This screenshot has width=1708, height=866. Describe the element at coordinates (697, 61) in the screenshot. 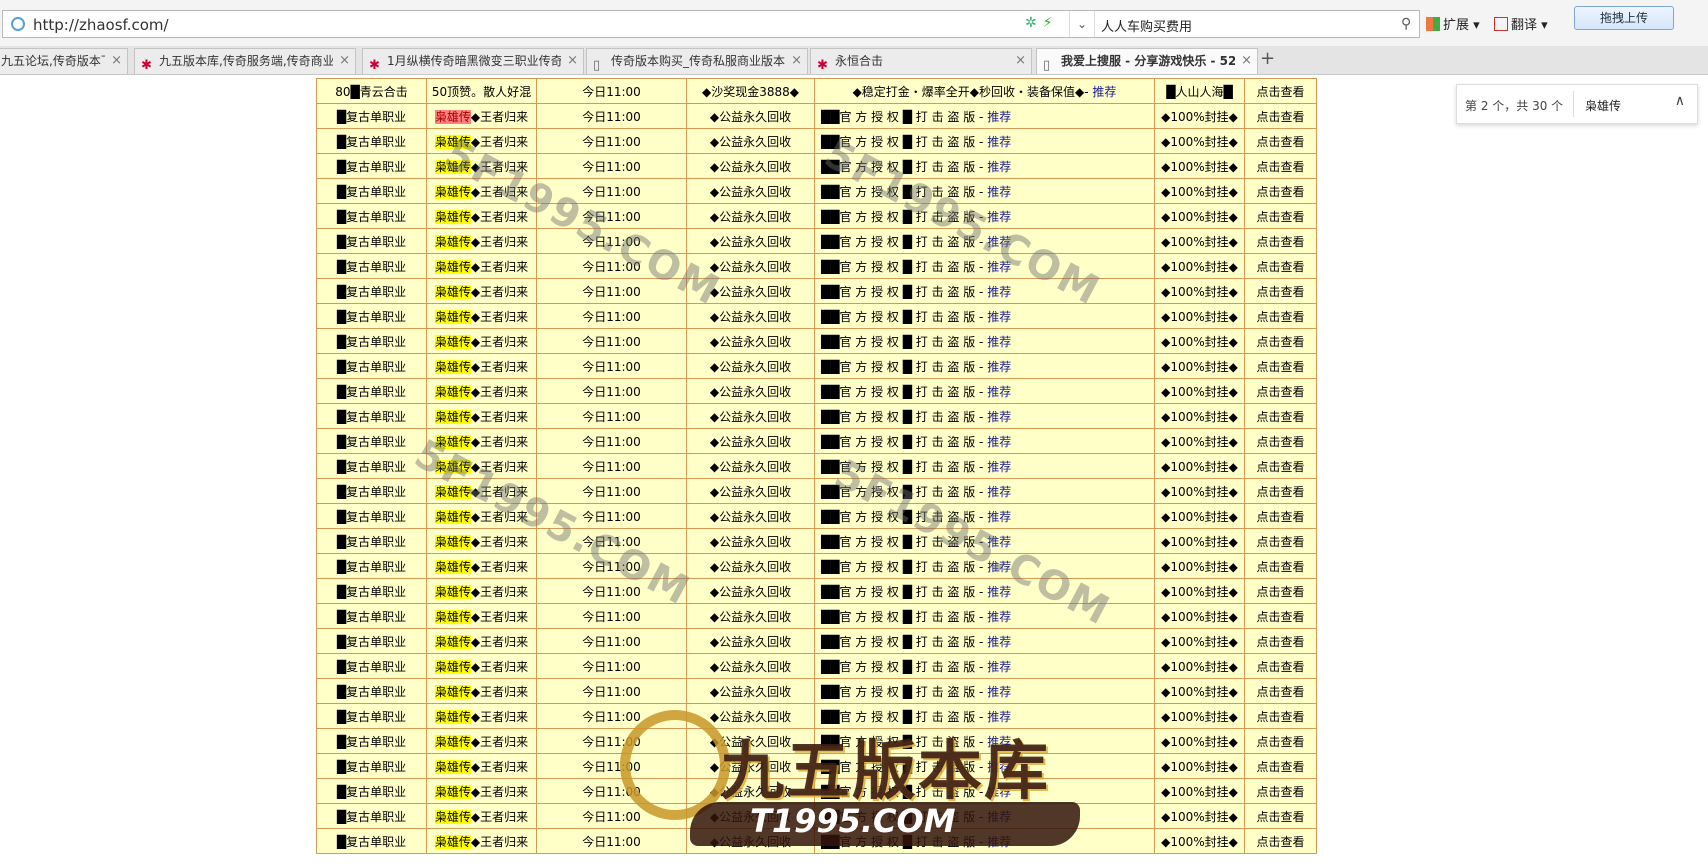

I see `tab-3: ▯ 传奇版本购买_传奇私服商业版本 ×` at that location.